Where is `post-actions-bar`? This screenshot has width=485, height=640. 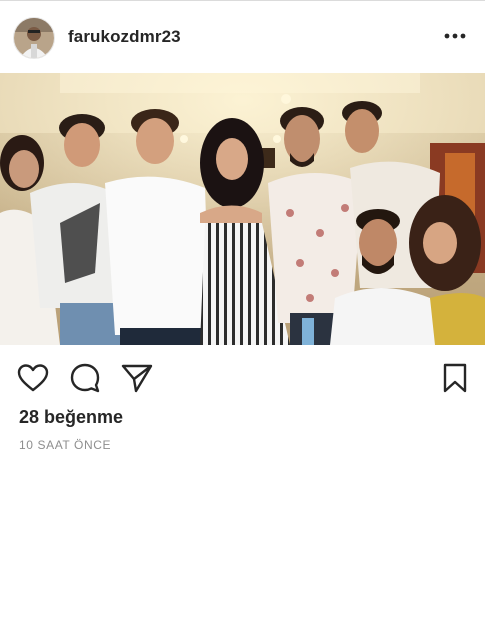 post-actions-bar is located at coordinates (242, 375).